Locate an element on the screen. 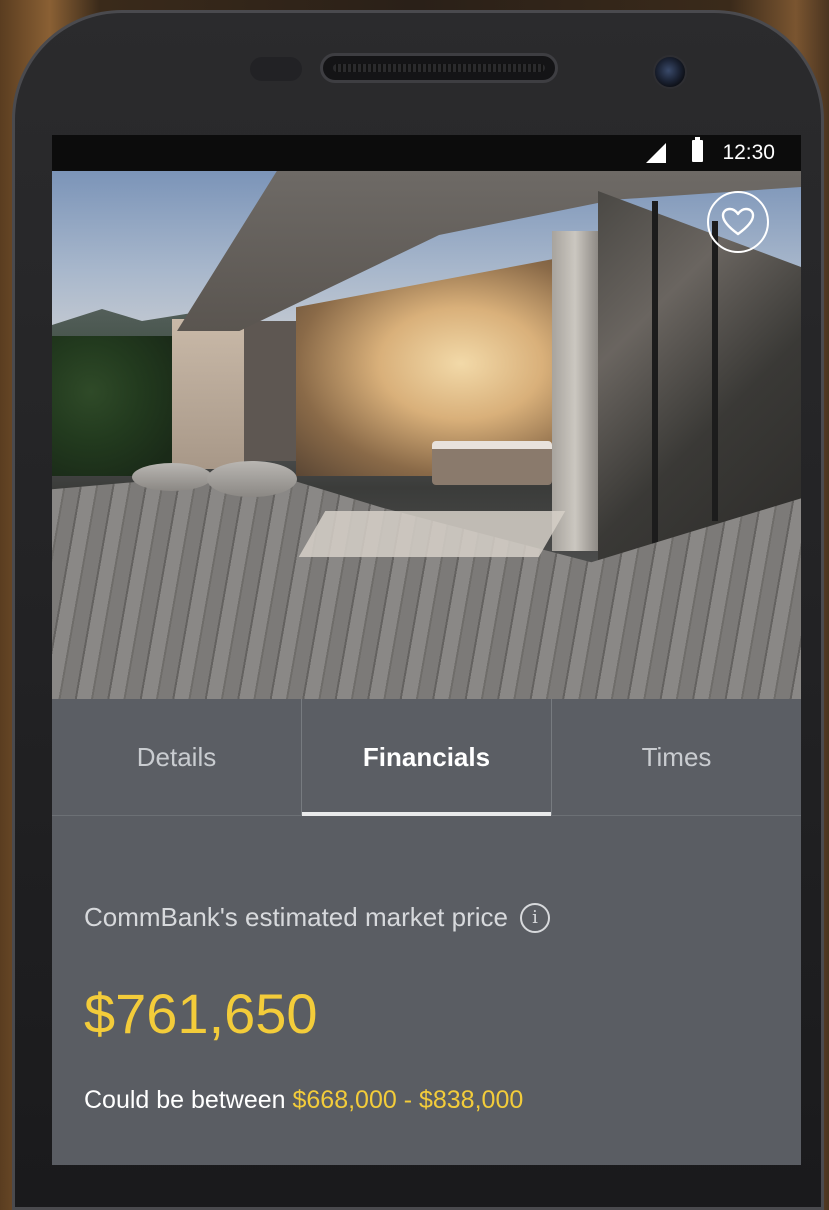 The width and height of the screenshot is (829, 1210). proximity-sensor is located at coordinates (276, 69).